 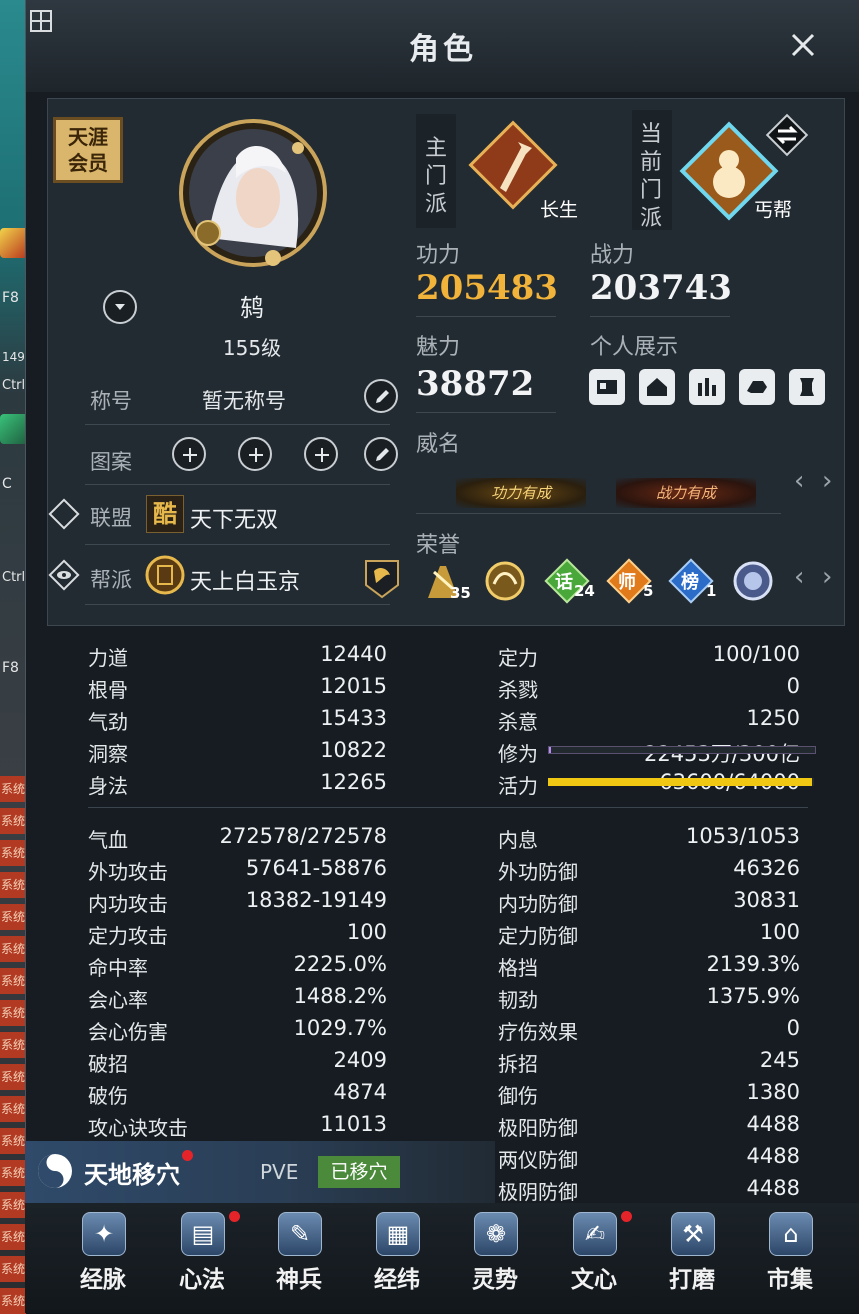 I want to click on player-name: 鸫, so click(x=252, y=308).